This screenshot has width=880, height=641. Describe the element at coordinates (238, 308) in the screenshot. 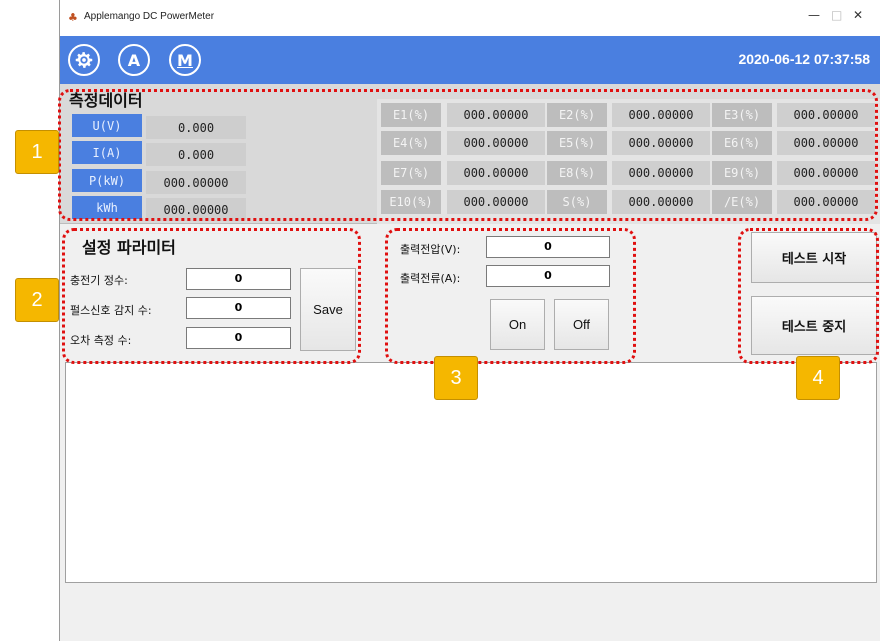

I see `pulse-count-input: 0` at that location.